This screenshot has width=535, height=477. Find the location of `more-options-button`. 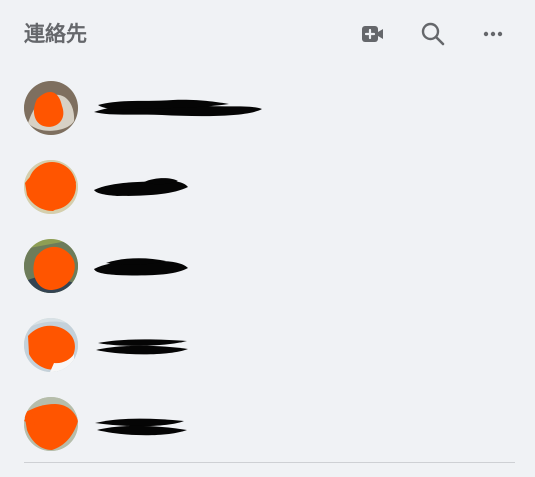

more-options-button is located at coordinates (493, 34).